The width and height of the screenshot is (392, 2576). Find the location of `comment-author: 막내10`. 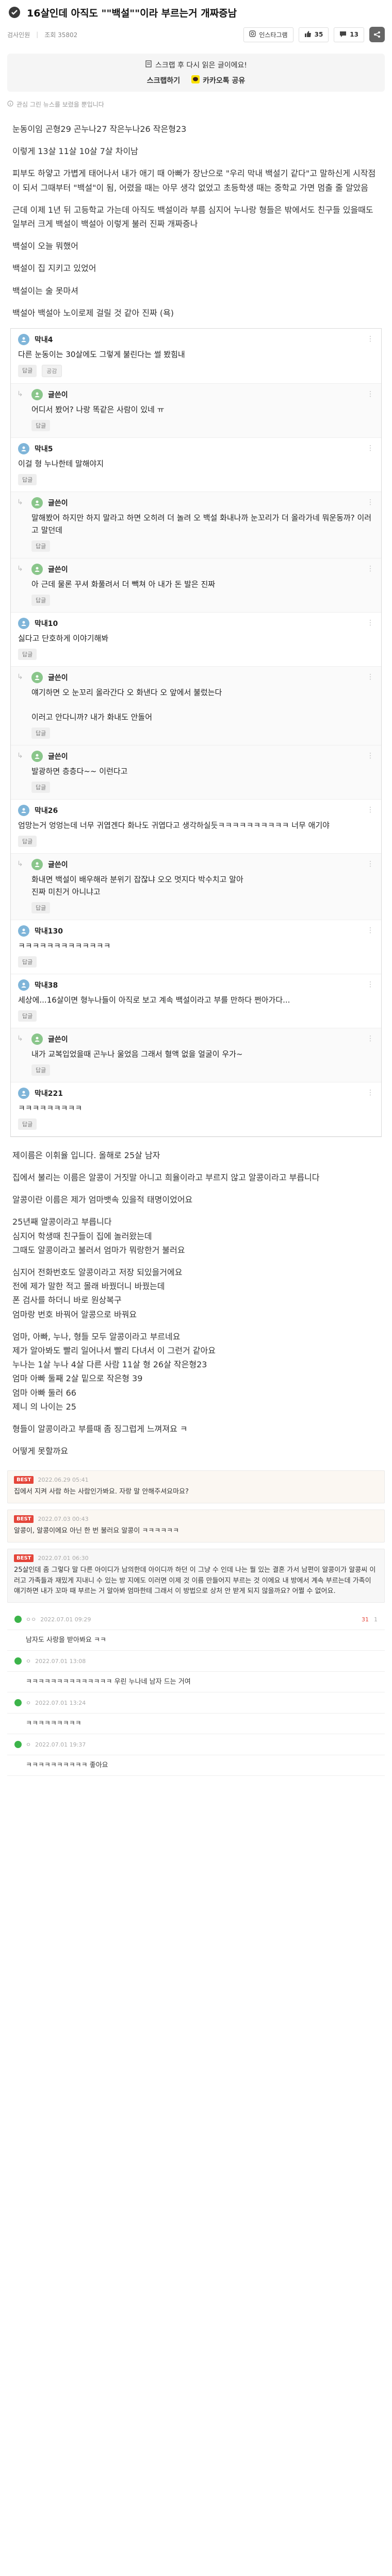

comment-author: 막내10 is located at coordinates (46, 623).